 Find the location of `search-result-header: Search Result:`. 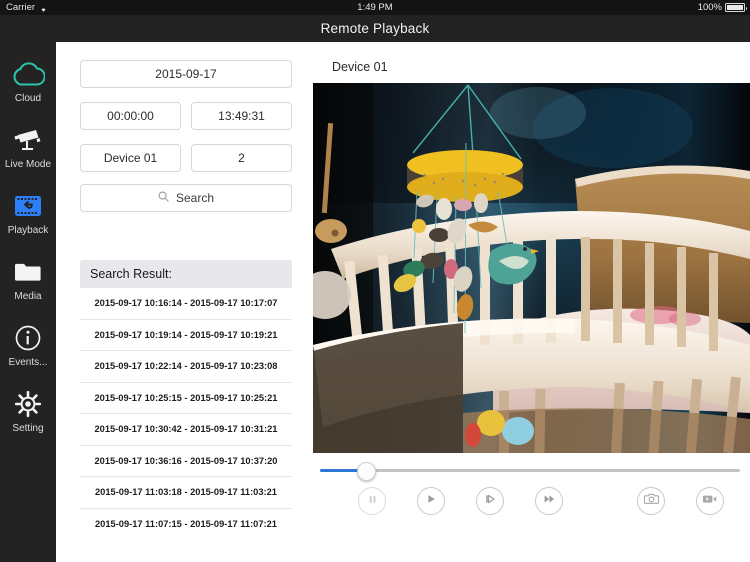

search-result-header: Search Result: is located at coordinates (186, 274).